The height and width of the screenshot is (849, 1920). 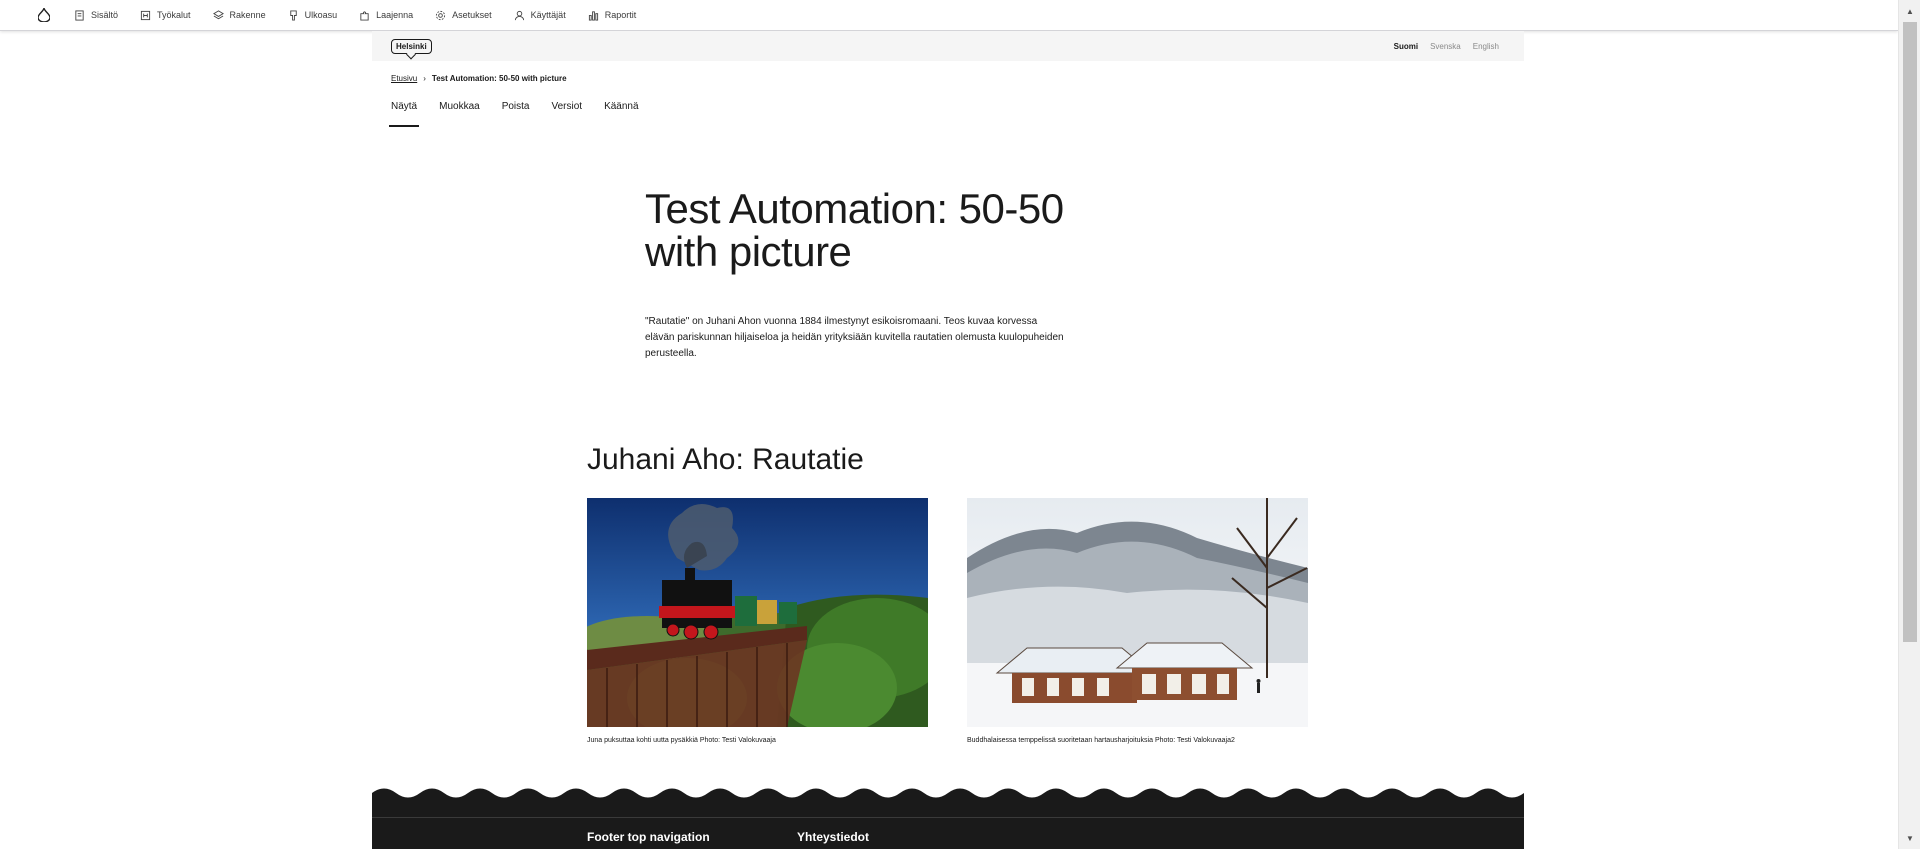 What do you see at coordinates (567, 114) in the screenshot?
I see `tab-revisions: Versiot` at bounding box center [567, 114].